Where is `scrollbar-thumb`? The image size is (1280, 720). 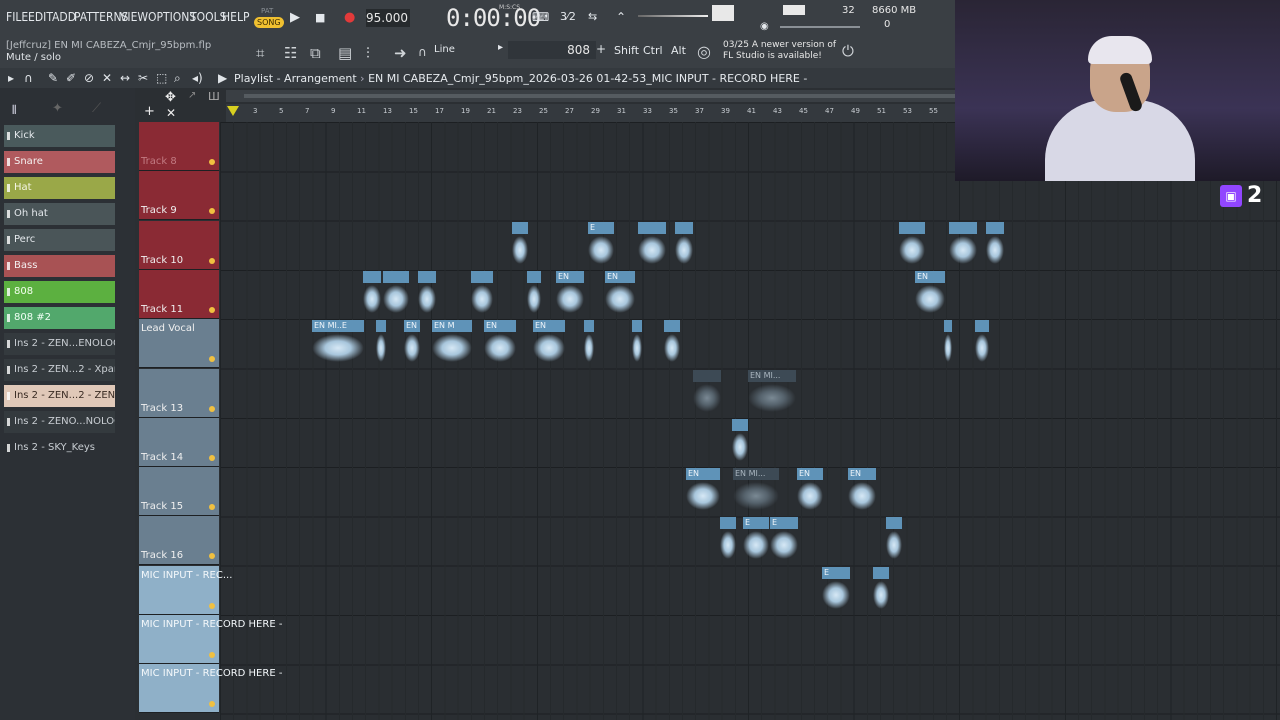
scrollbar-thumb is located at coordinates (599, 96).